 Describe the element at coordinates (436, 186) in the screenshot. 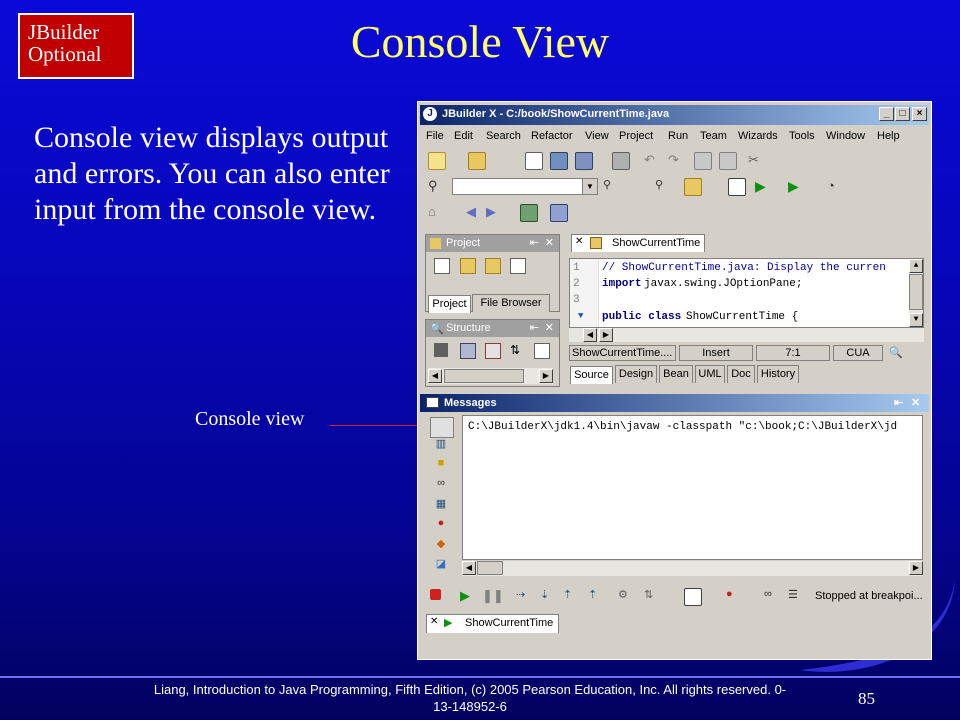

I see `find-binoculars-icon: ⚲` at that location.